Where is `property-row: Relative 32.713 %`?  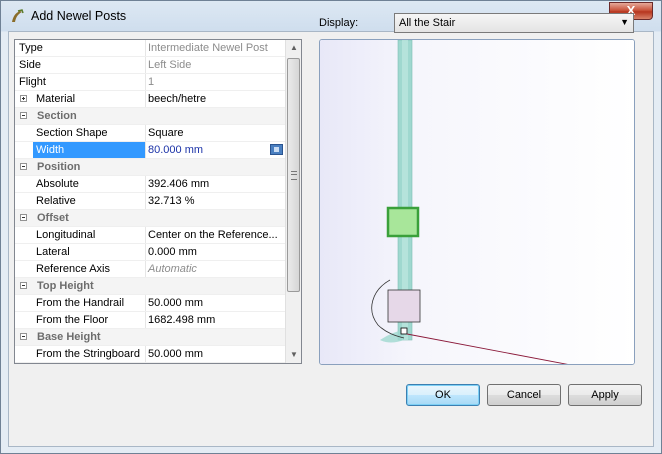 property-row: Relative 32.713 % is located at coordinates (150, 201).